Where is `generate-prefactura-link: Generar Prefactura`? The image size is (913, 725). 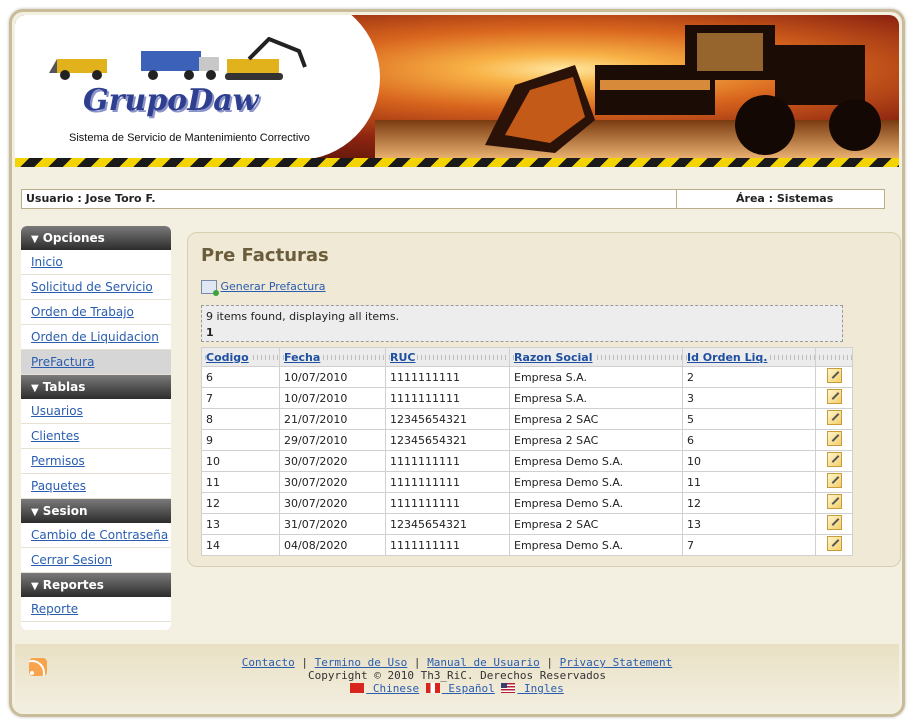
generate-prefactura-link: Generar Prefactura is located at coordinates (263, 288).